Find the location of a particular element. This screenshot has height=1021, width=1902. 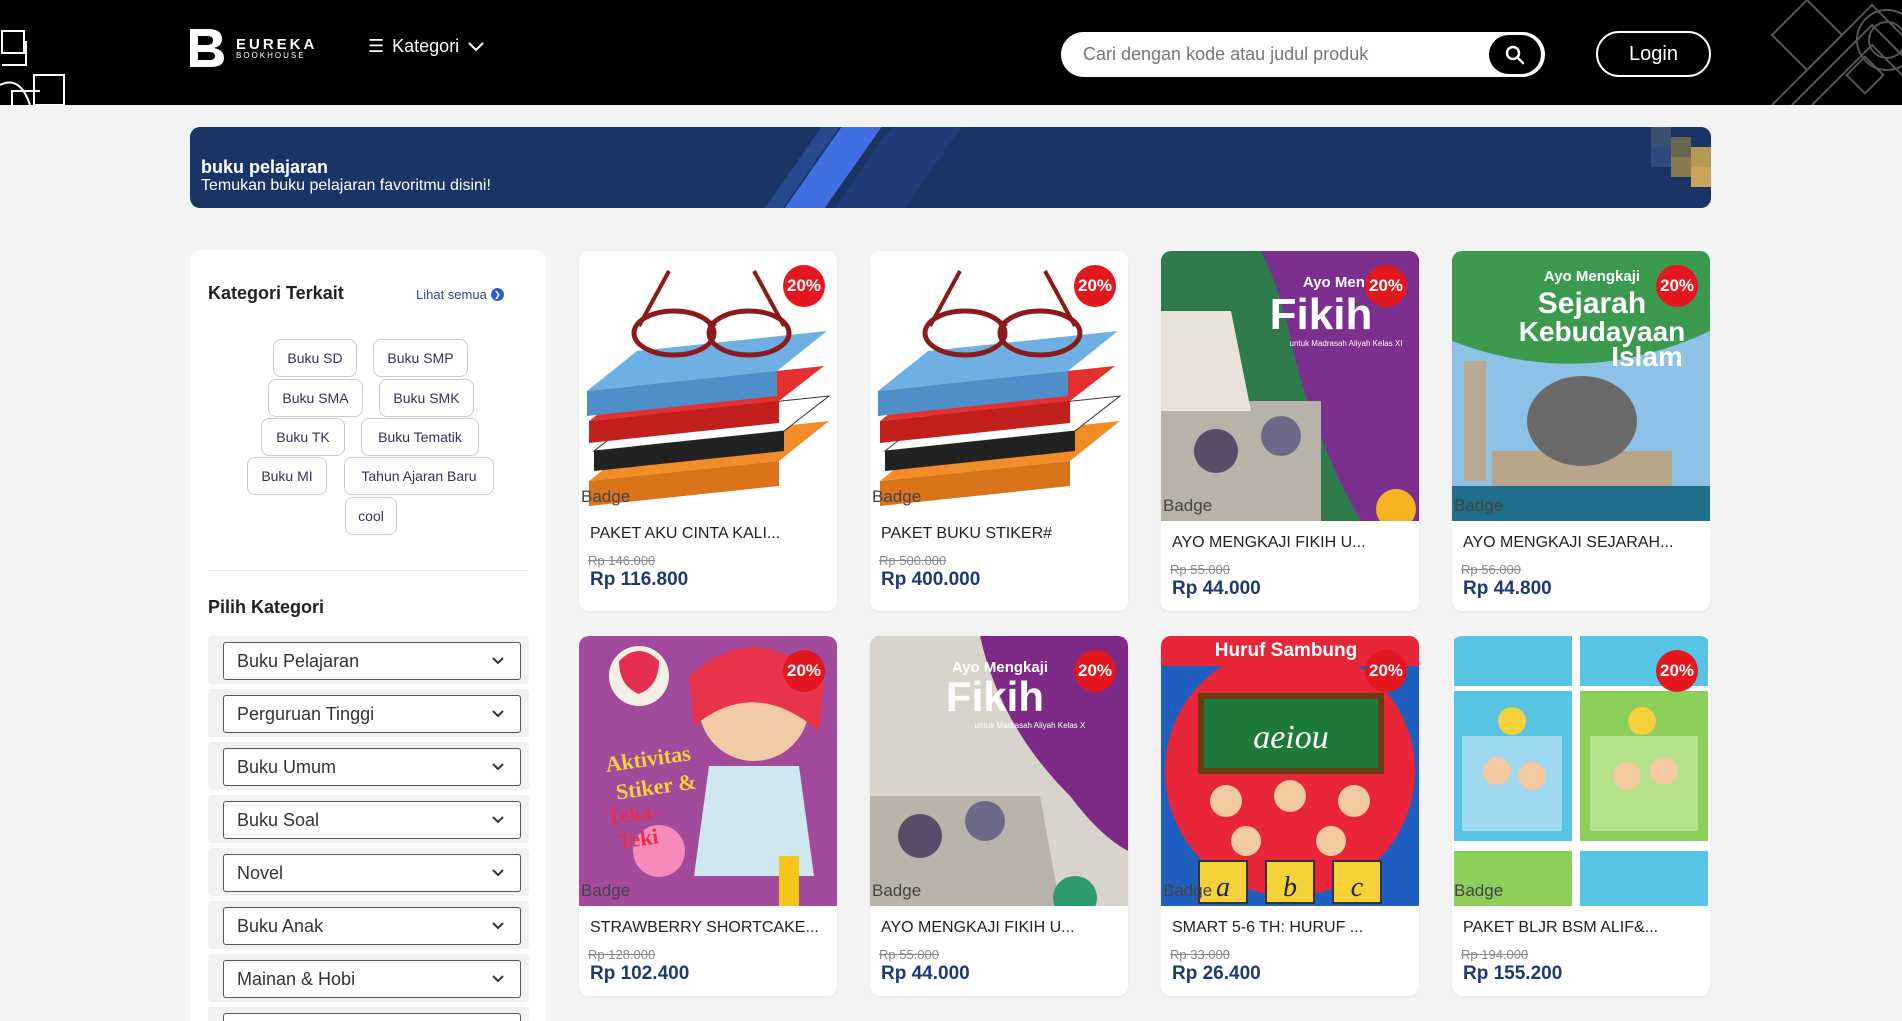

cover-text: Huruf Sambung is located at coordinates (1286, 650).